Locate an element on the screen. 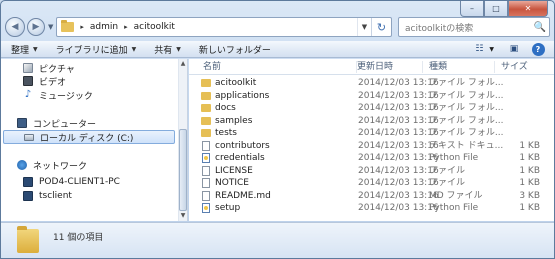 The image size is (555, 259). search-input: acitoolkitの検索 is located at coordinates (468, 27).